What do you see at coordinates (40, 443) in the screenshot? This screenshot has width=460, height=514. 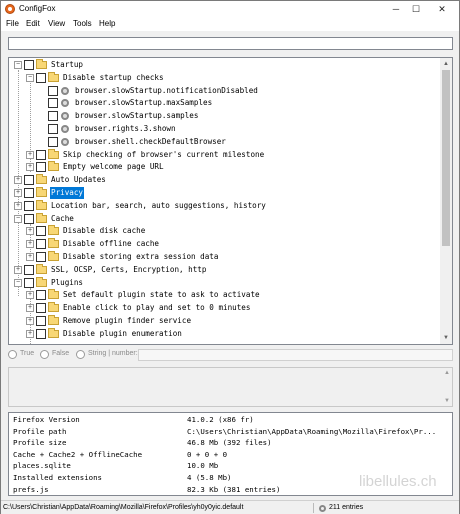 I see `info-key: Profile size` at bounding box center [40, 443].